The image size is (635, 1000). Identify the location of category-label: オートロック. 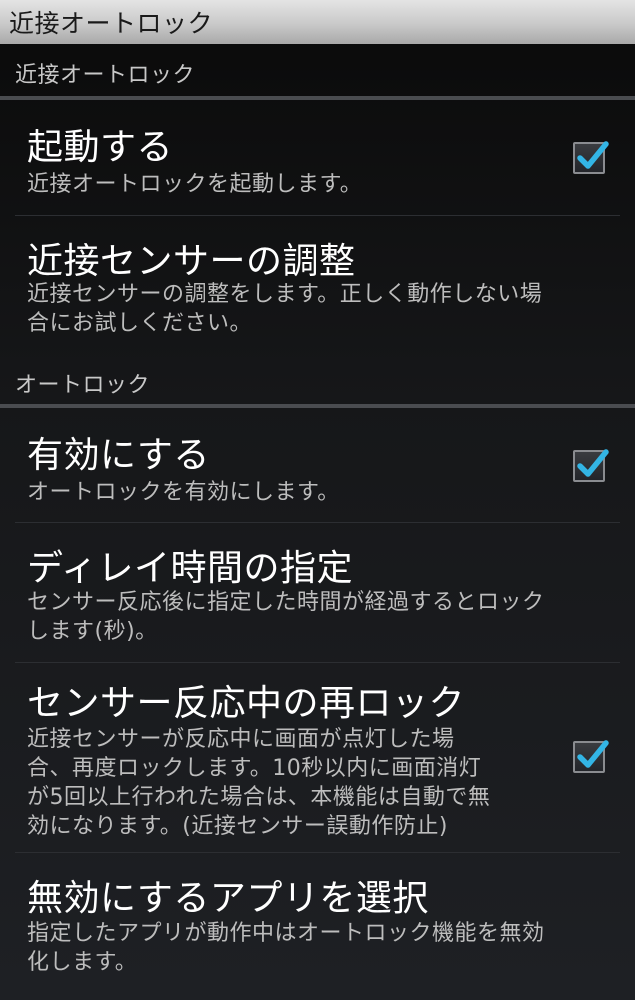
(83, 385).